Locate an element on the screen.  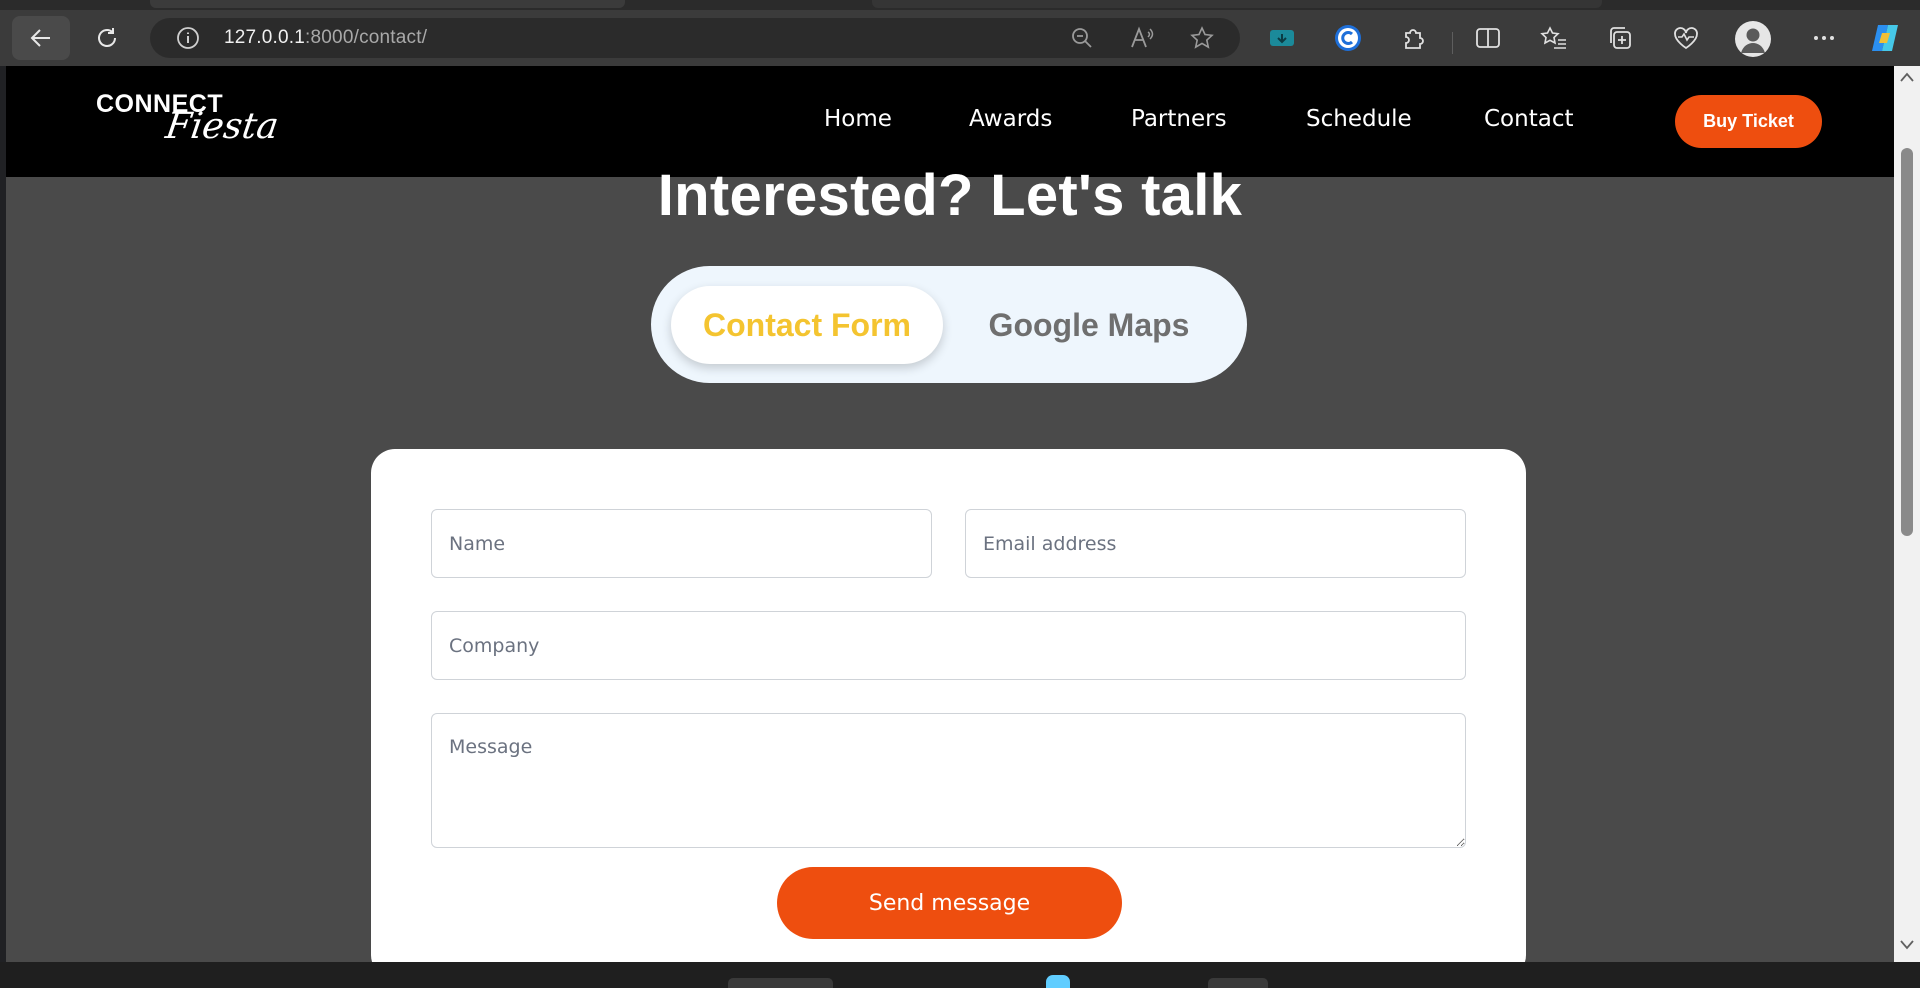
browser-essentials-icon is located at coordinates (1686, 38).